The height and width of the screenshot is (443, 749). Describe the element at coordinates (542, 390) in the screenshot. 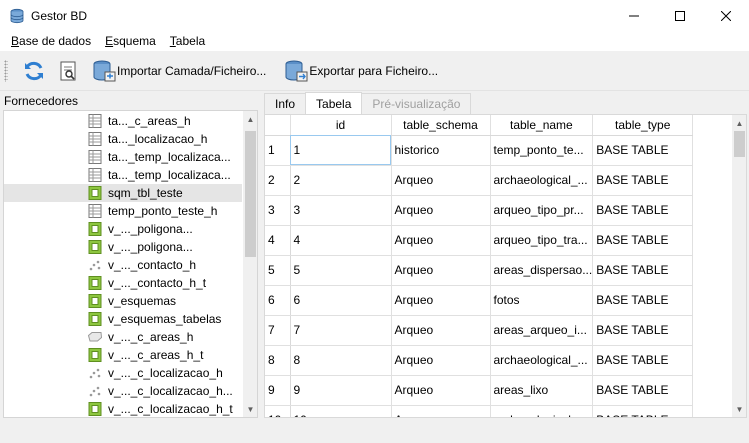

I see `cell-table-name: areas_lixo` at that location.